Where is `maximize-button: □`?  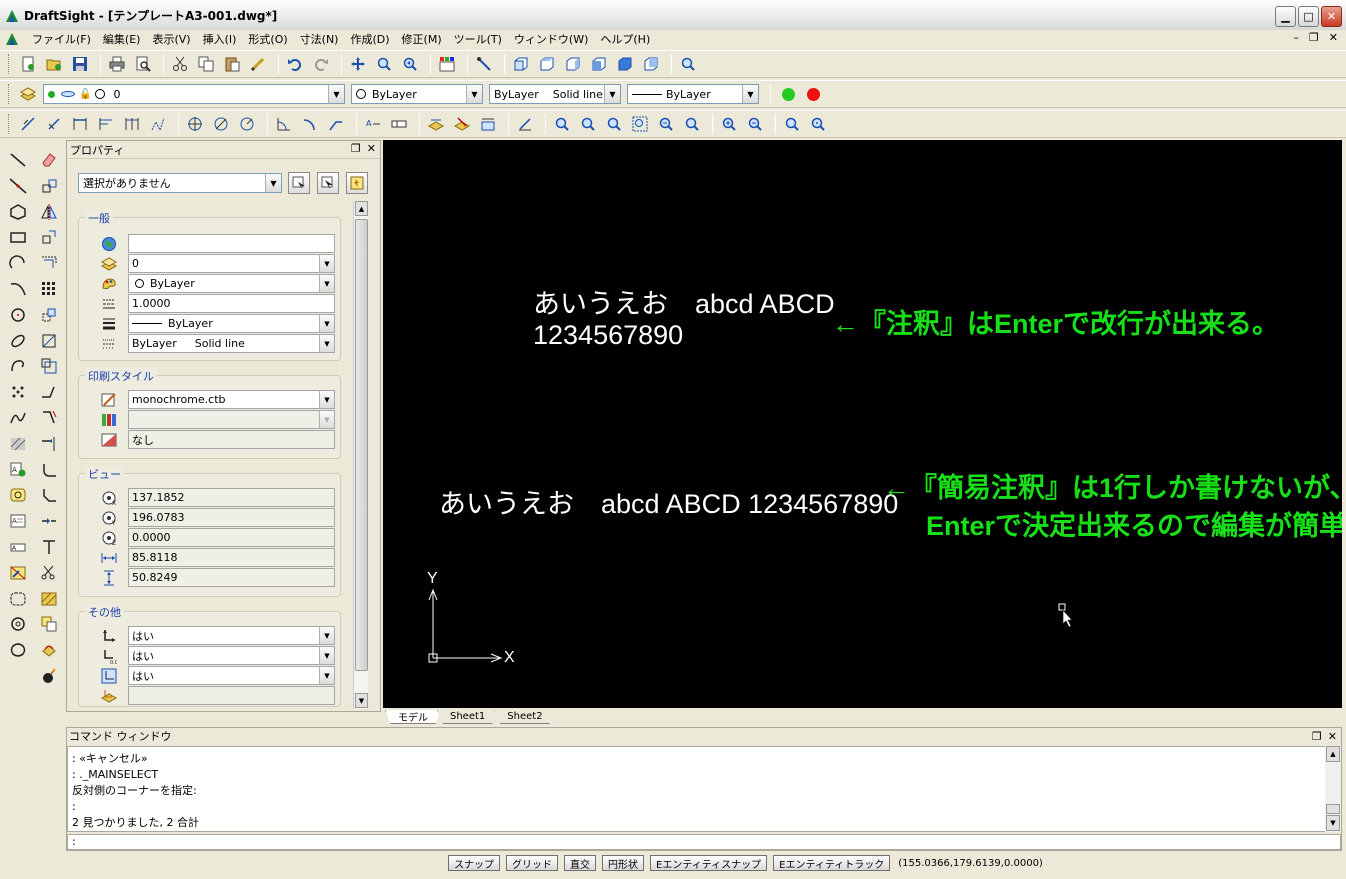
maximize-button: □ is located at coordinates (1308, 16).